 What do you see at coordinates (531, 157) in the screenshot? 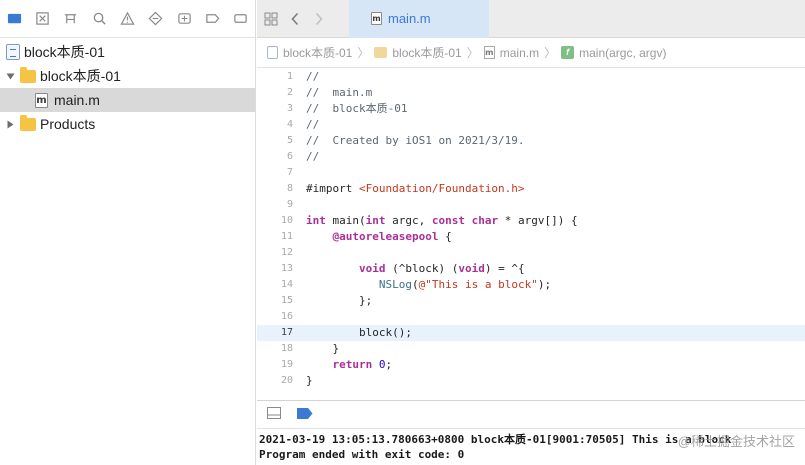
I see `code-line: 6 //` at bounding box center [531, 157].